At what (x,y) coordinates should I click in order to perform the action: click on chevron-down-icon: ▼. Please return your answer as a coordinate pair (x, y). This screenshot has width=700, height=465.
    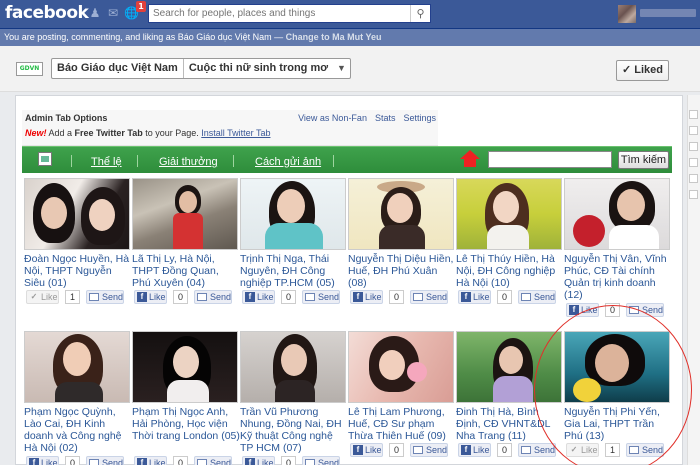
    Looking at the image, I should click on (341, 68).